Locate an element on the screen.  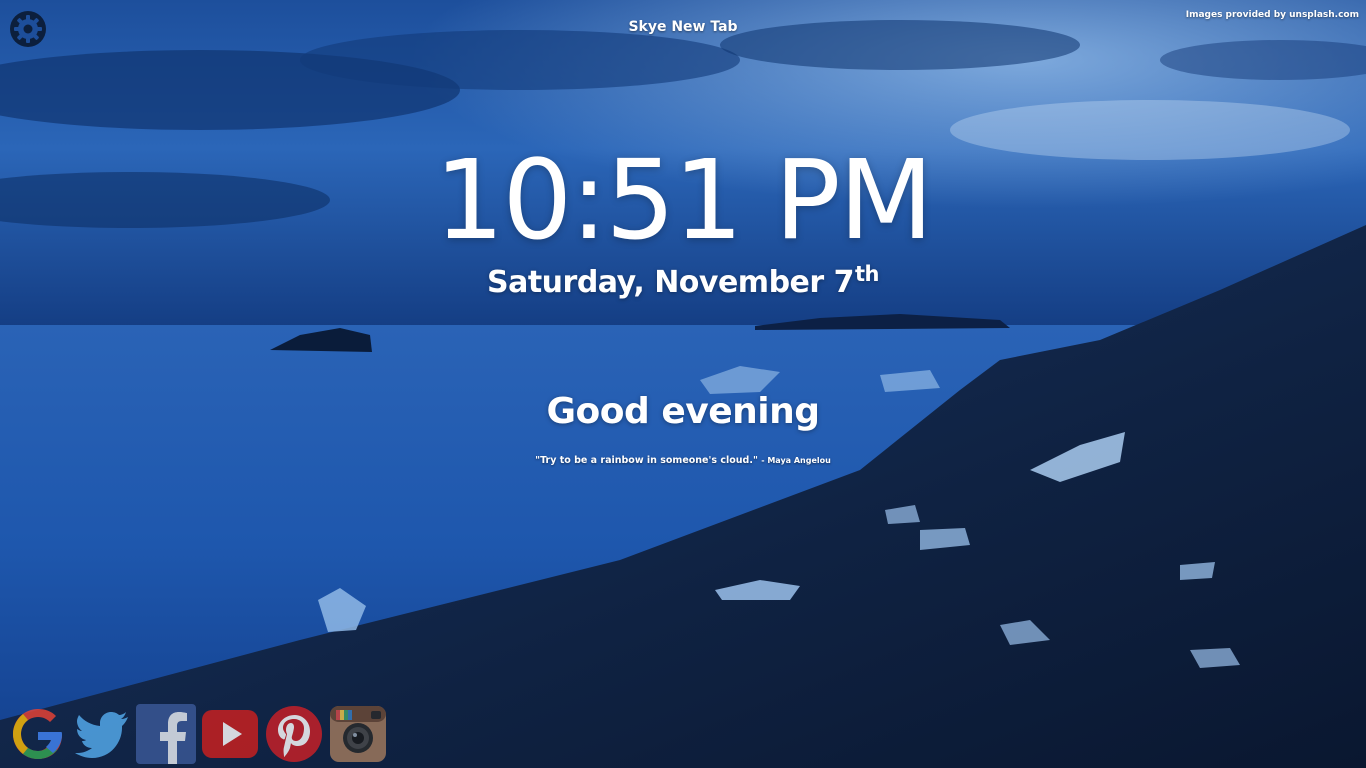
date-ordinal-suffix: th is located at coordinates (867, 274).